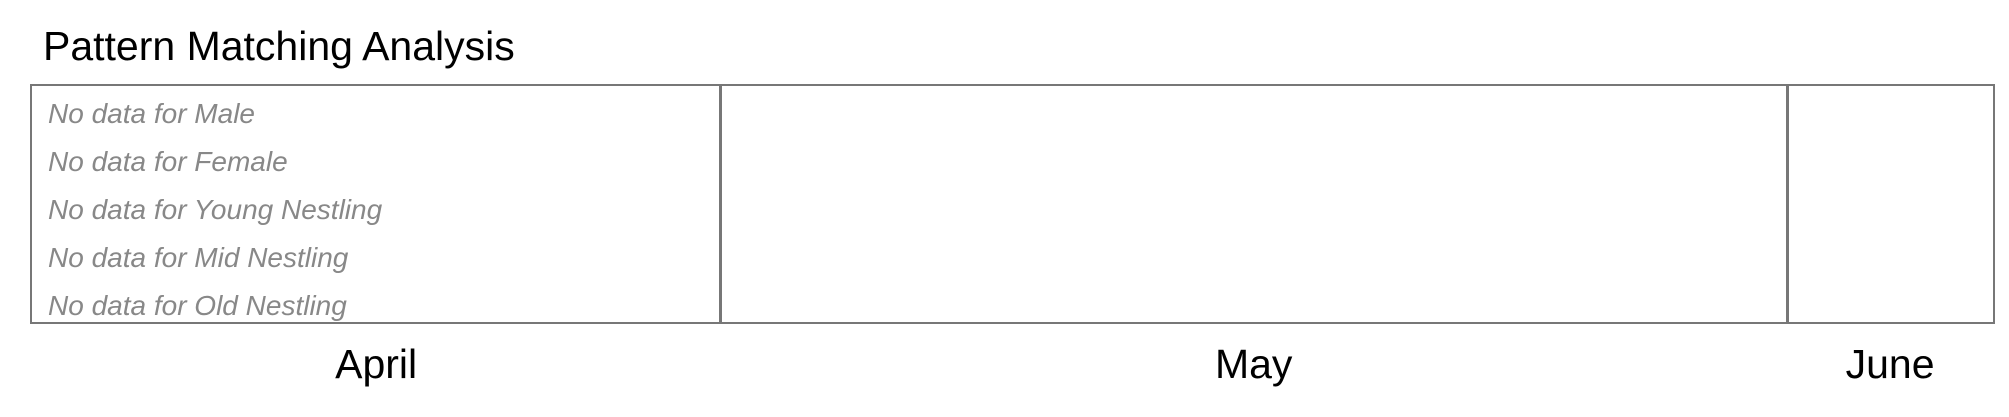 This screenshot has width=2009, height=417. What do you see at coordinates (721, 204) in the screenshot?
I see `month-divider-may` at bounding box center [721, 204].